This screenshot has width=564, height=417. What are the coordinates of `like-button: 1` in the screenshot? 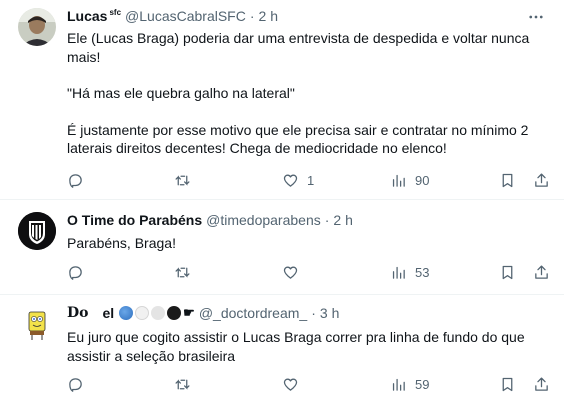 It's located at (298, 180).